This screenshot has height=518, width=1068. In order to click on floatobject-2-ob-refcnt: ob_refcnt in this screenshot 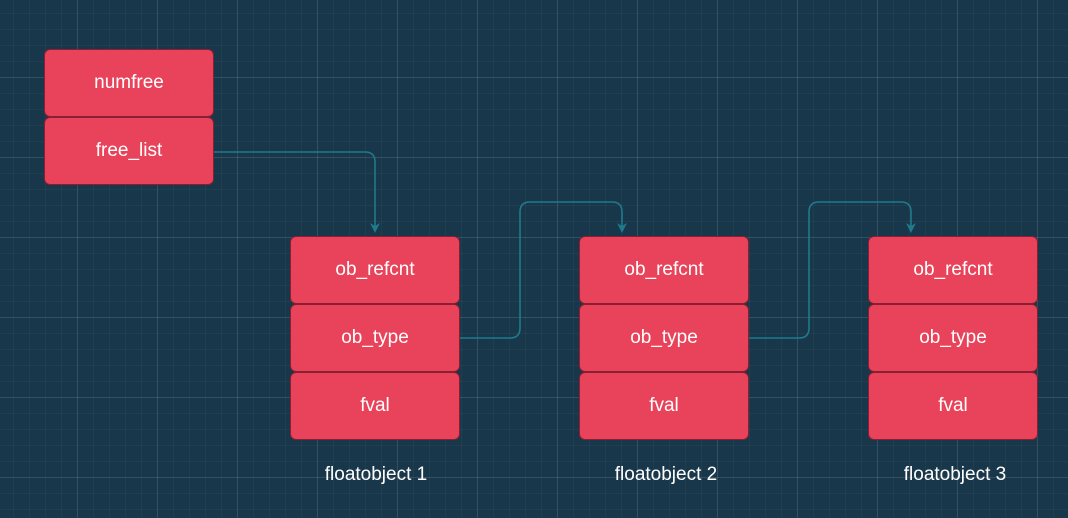, I will do `click(664, 270)`.